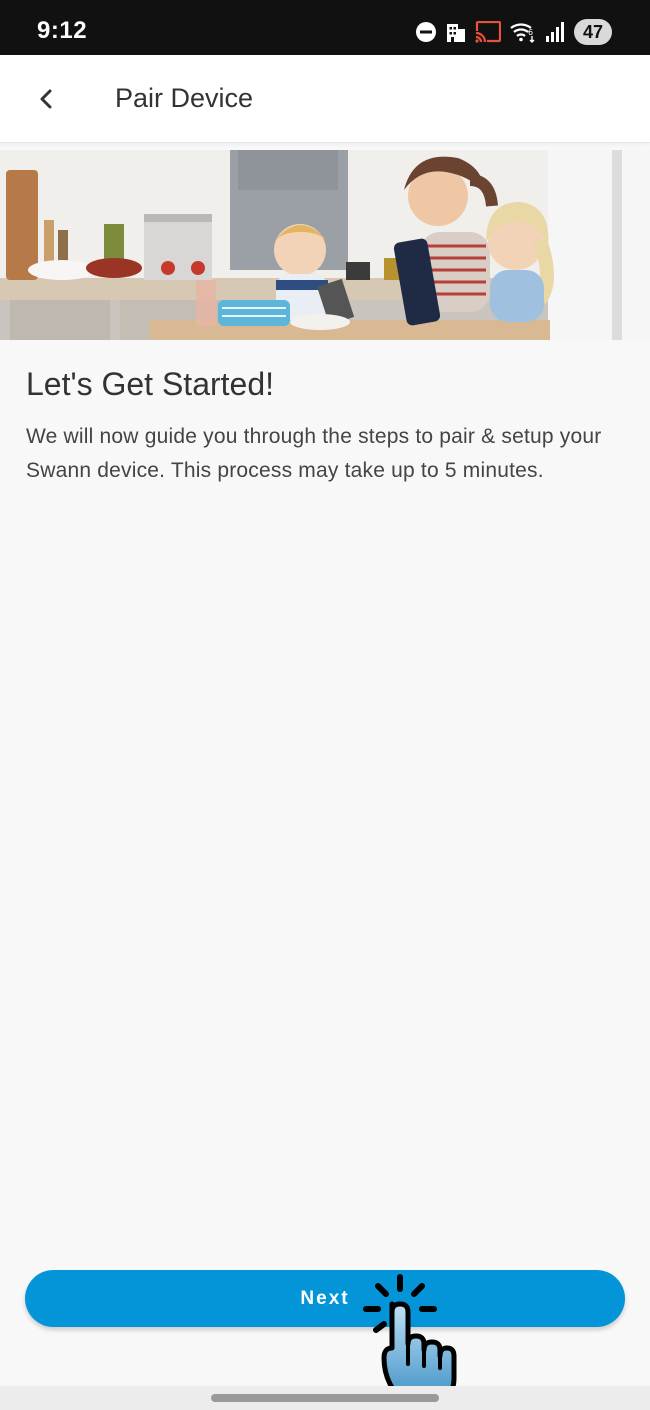 The image size is (650, 1410). I want to click on cast-icon, so click(488, 32).